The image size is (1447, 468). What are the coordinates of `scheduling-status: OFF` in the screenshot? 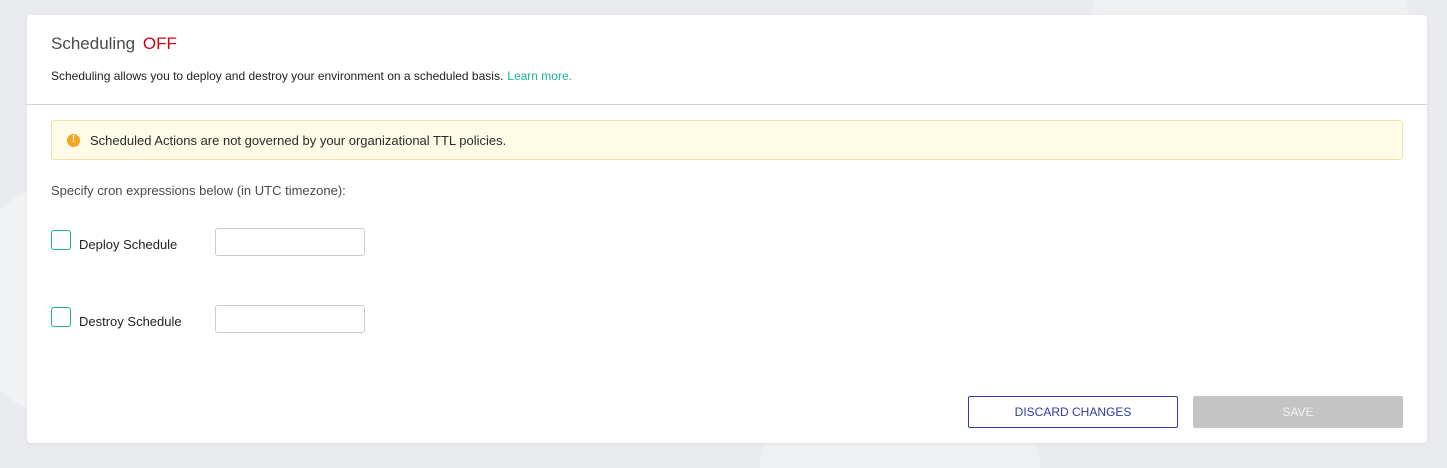 It's located at (159, 43).